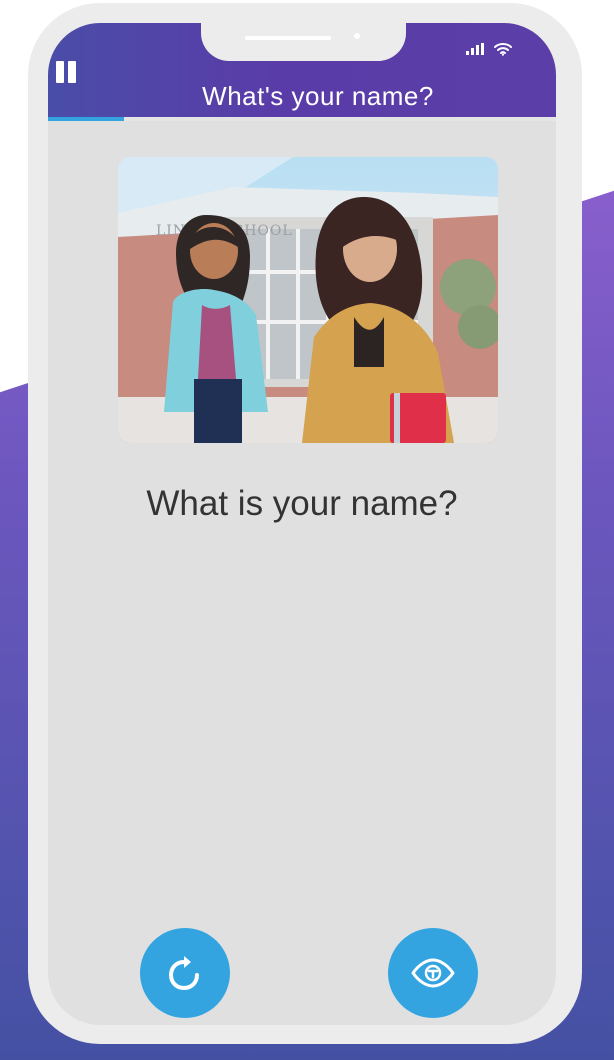  I want to click on eye-icon, so click(433, 973).